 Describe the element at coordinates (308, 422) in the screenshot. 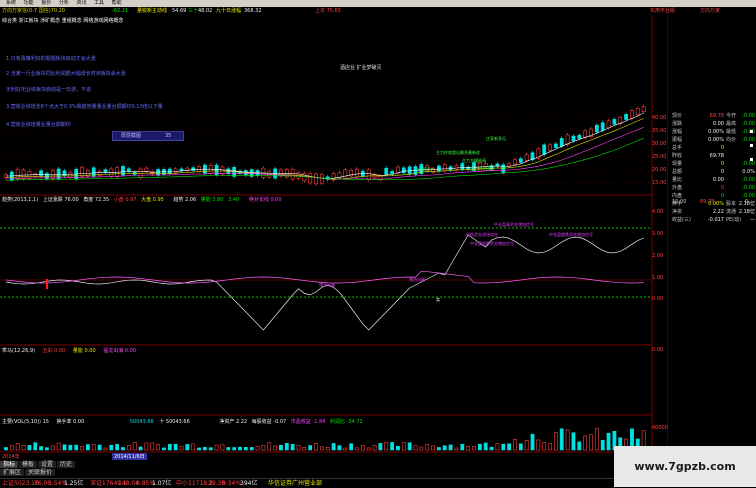

I see `vol-field: 市盈收益 -1.84` at that location.